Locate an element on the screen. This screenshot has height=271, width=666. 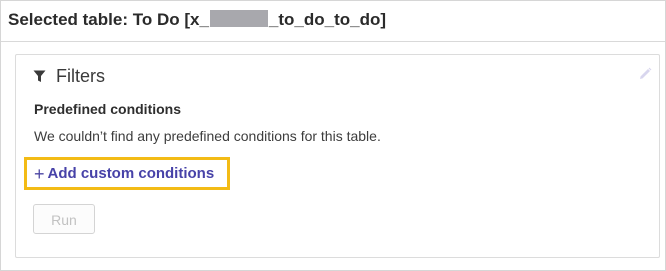
title-suffix: _to_do_to_do] is located at coordinates (327, 19).